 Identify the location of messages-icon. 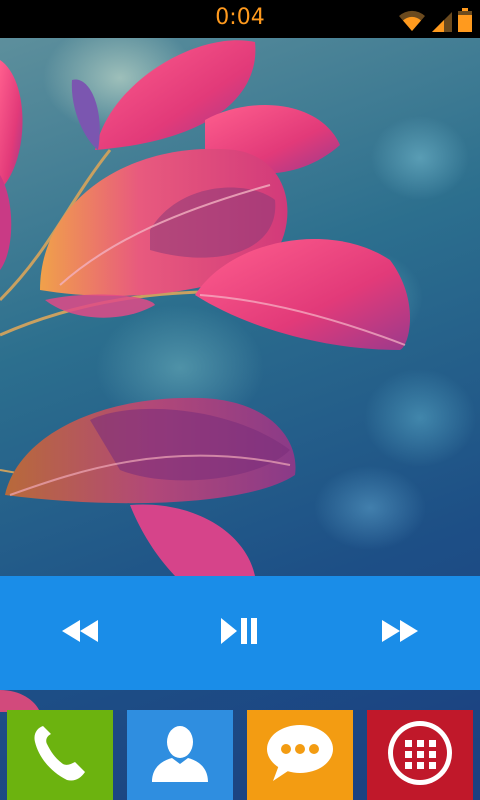
(300, 755).